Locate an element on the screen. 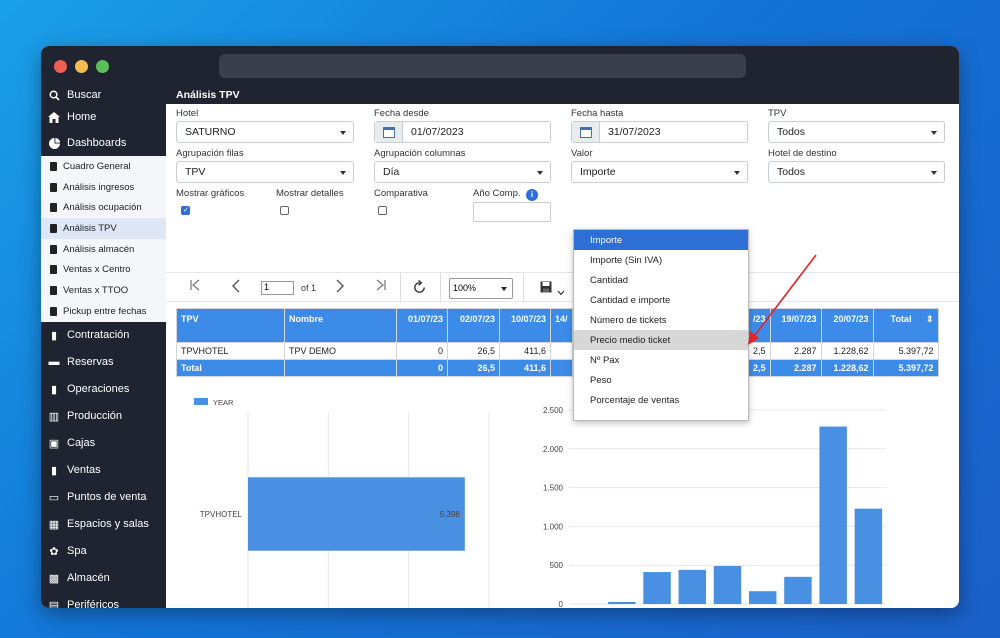  sidebar-subitem-analisis-ingresos: Análisis ingresos is located at coordinates (103, 187).